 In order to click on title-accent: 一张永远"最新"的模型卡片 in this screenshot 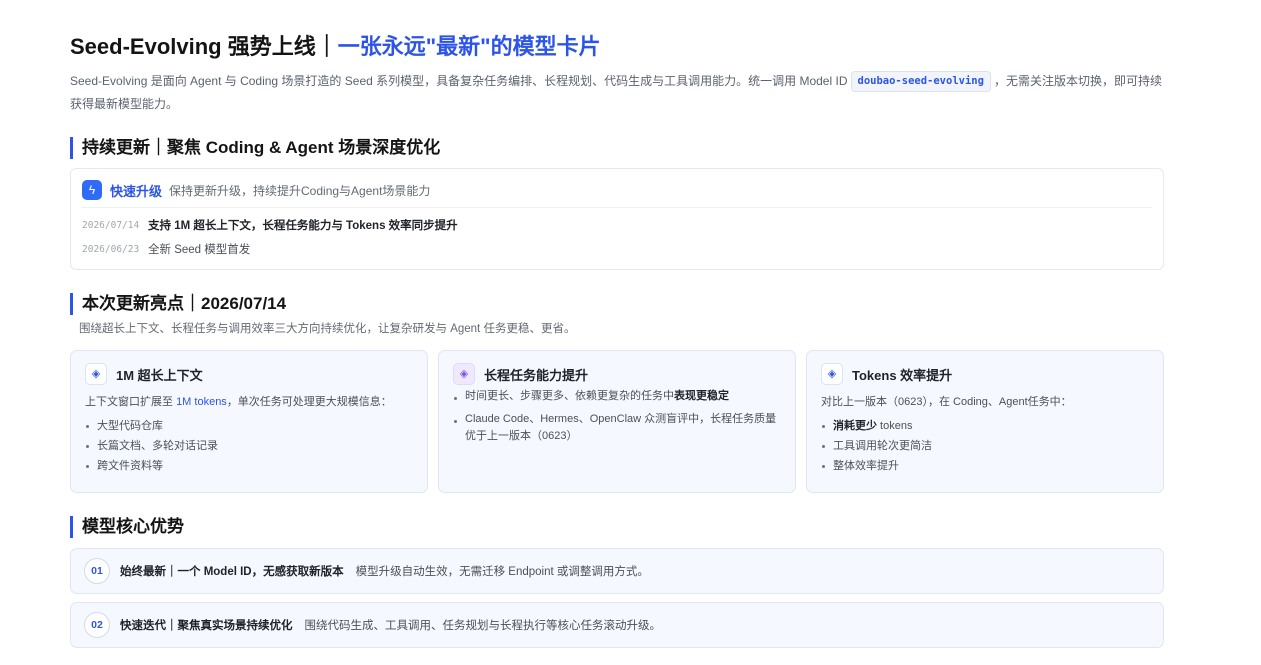, I will do `click(469, 46)`.